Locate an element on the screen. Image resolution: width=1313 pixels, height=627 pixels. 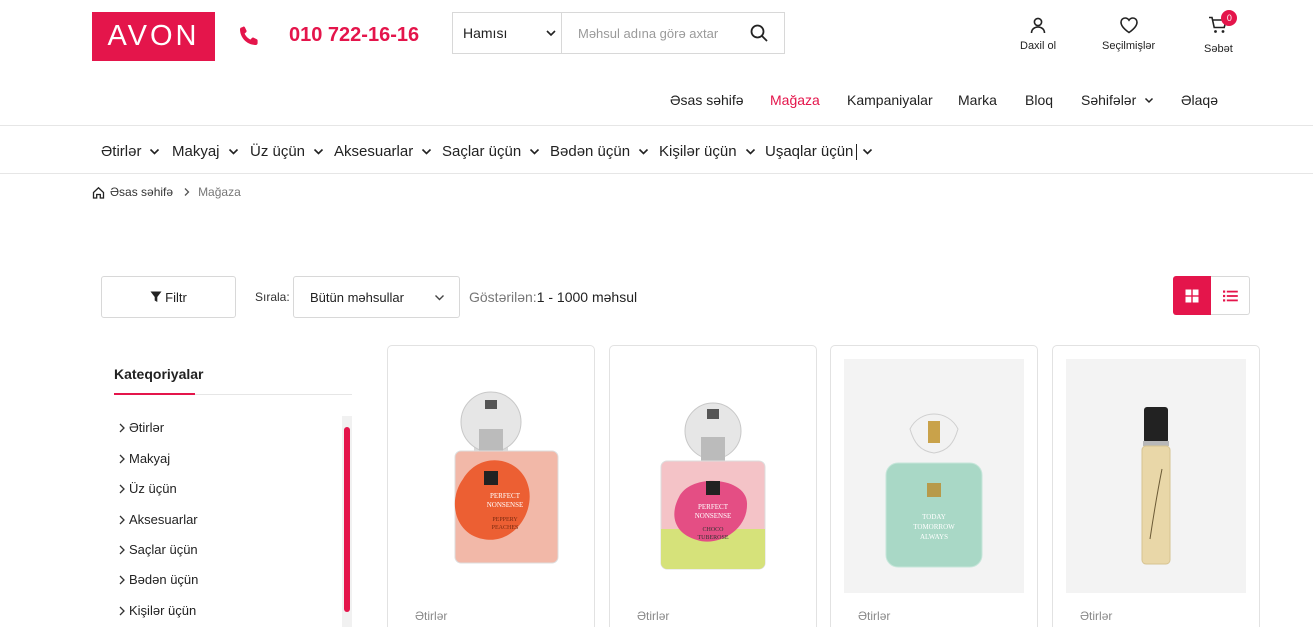
product-image: PERFECT NONSENSE CHOCO TUBEROSE is located at coordinates (713, 476).